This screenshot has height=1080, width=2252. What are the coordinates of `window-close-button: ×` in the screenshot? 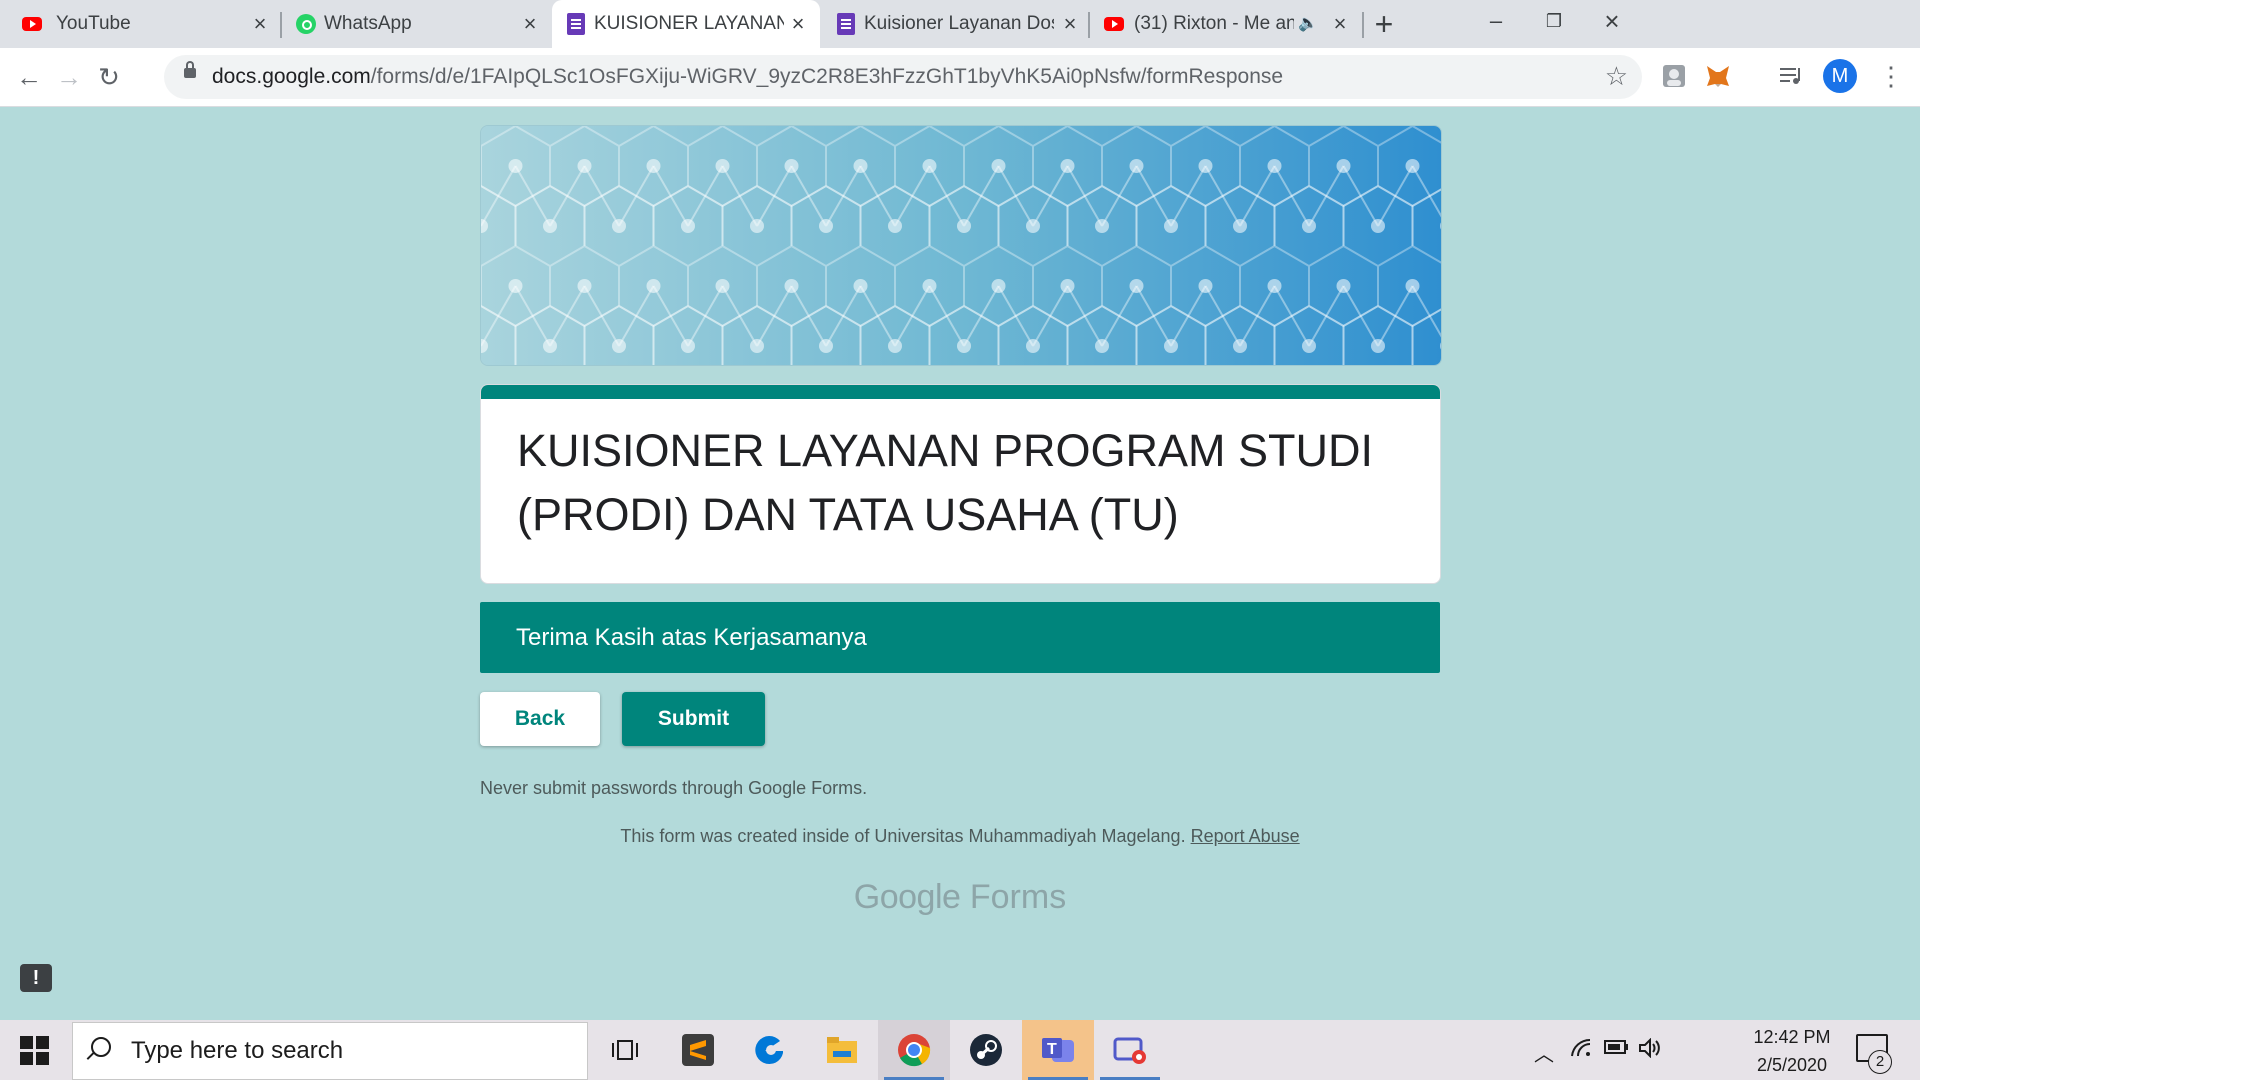 It's located at (1612, 21).